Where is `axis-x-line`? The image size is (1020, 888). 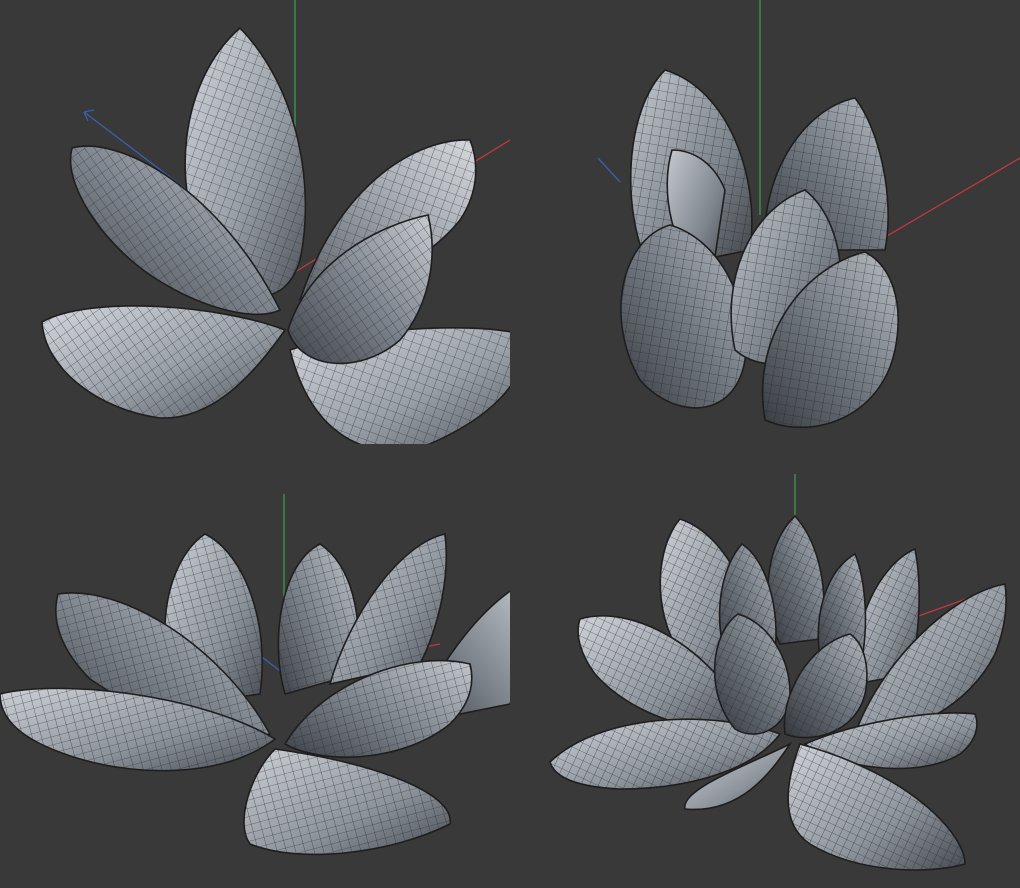 axis-x-line is located at coordinates (949, 199).